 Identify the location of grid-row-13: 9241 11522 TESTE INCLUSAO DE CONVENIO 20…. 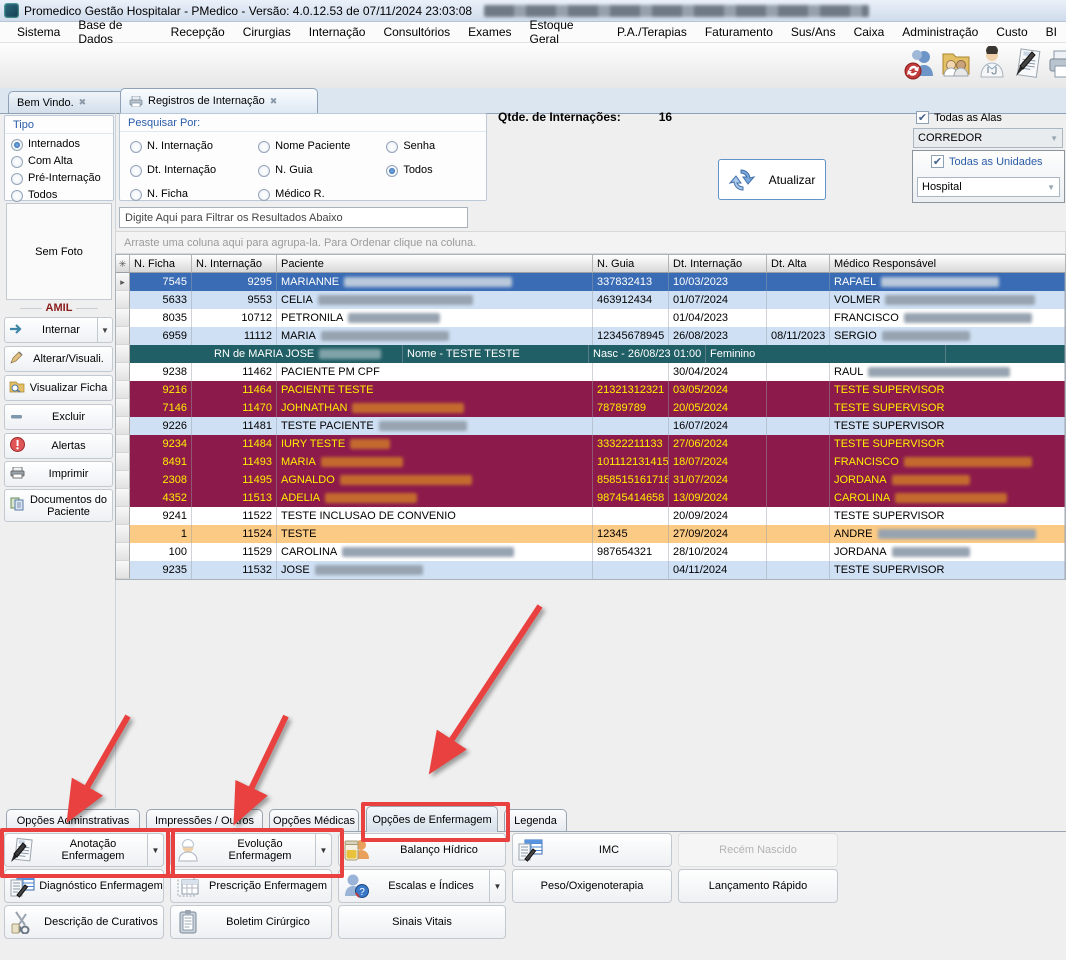
(590, 516).